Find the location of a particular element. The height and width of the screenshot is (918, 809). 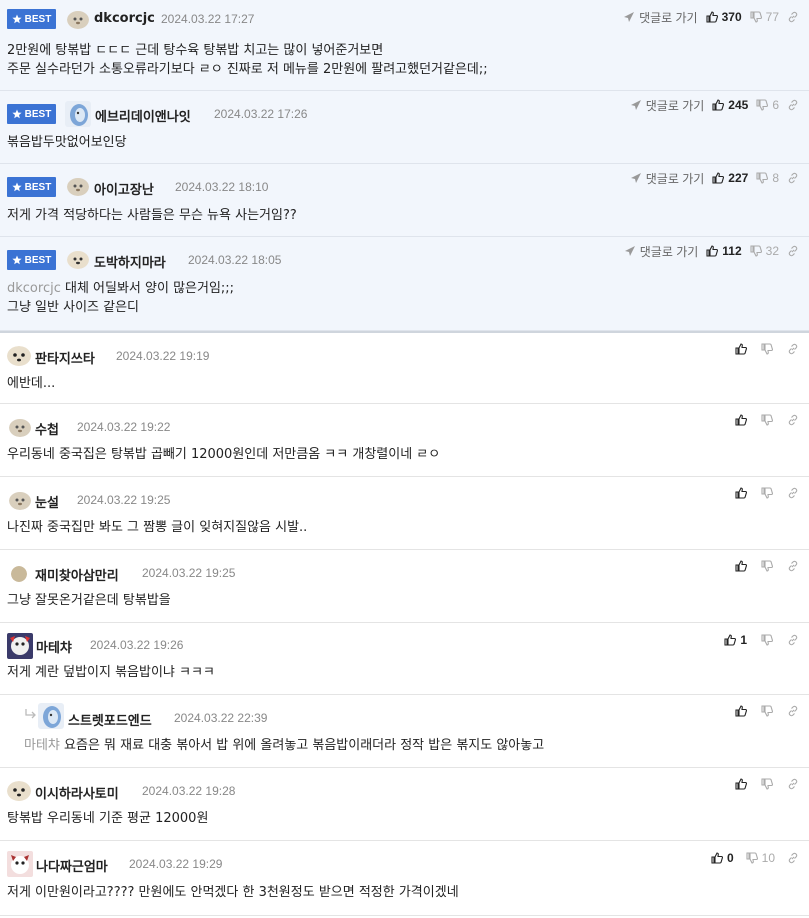

comment-date: 2024.03.22 18:10 is located at coordinates (222, 187).